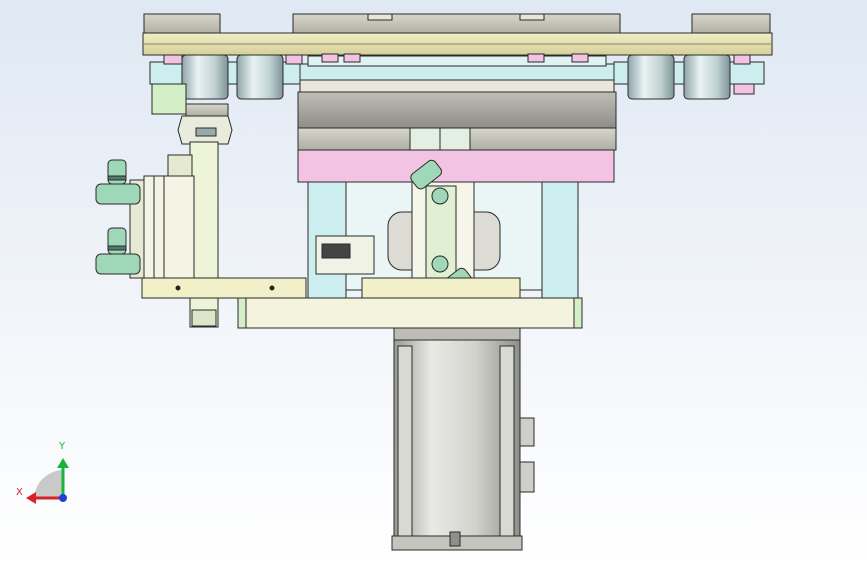 The height and width of the screenshot is (562, 867). What do you see at coordinates (455, 539) in the screenshot?
I see `motor-foot` at bounding box center [455, 539].